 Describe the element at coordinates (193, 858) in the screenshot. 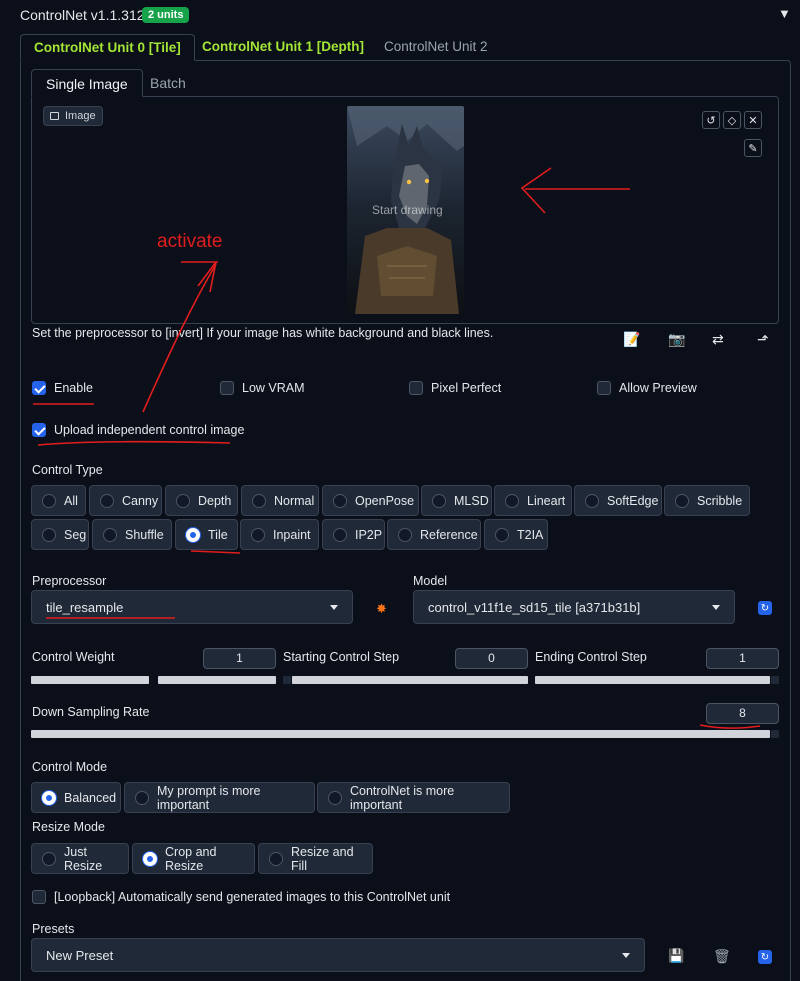

I see `resize-mode-crop-resize: Crop and Resize` at that location.